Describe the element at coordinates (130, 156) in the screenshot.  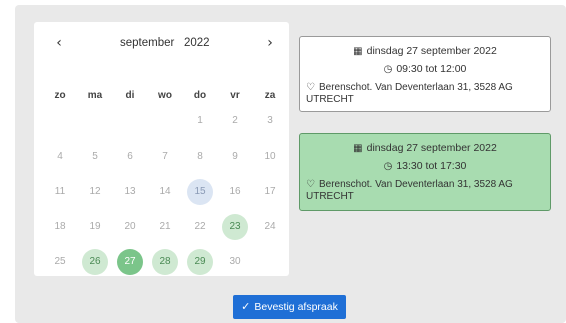
I see `calendar-day: 6` at that location.